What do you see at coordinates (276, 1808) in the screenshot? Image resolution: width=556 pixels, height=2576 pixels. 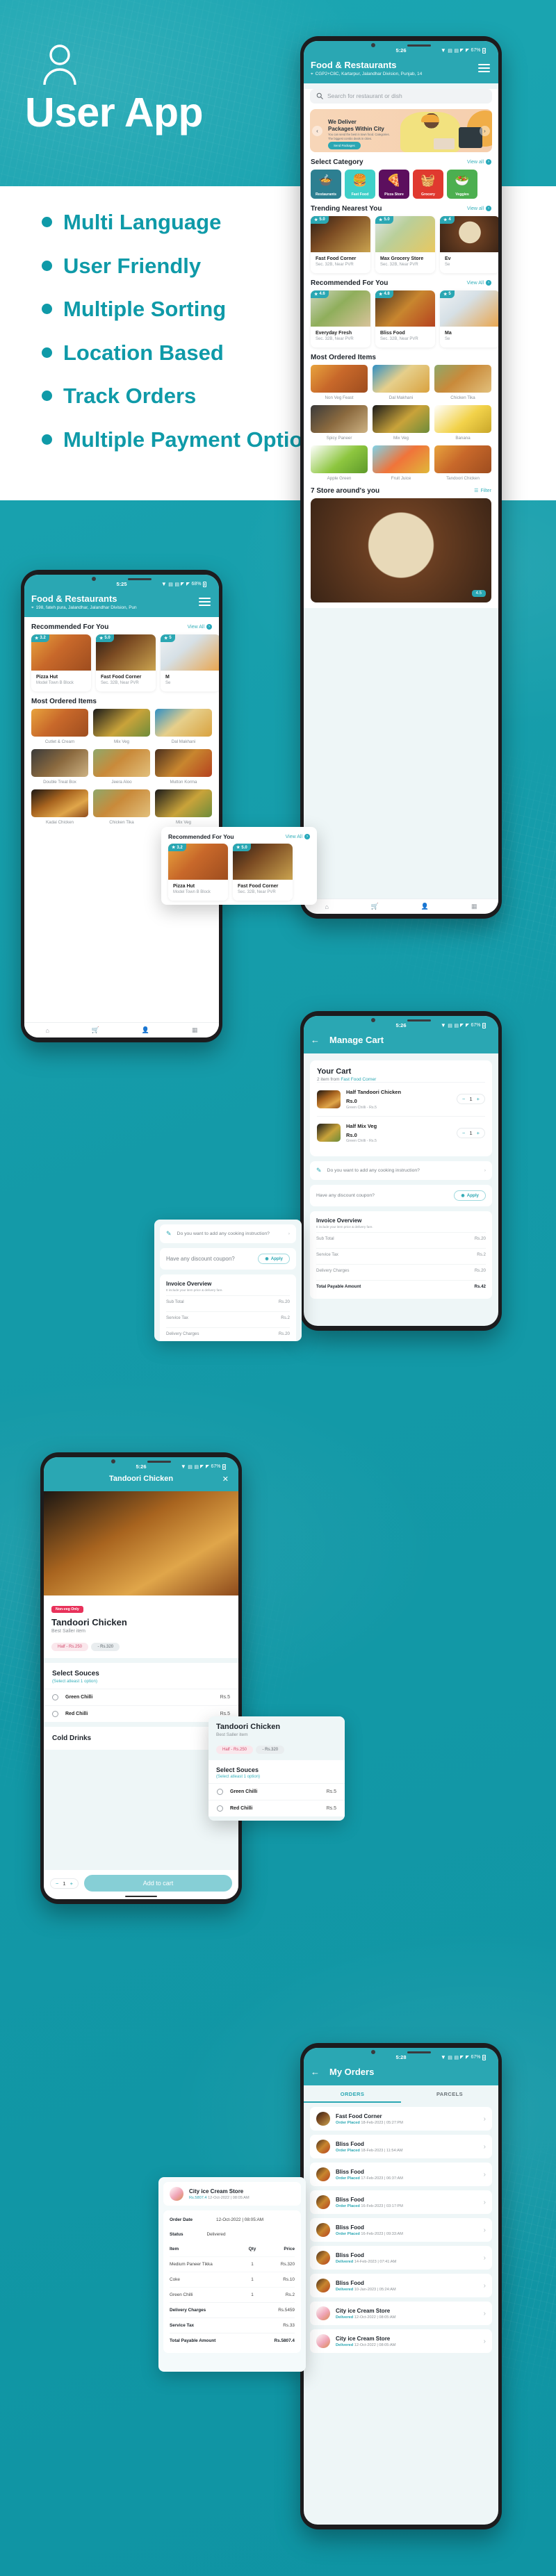 I see `sauce-option-1: Red Chilli Rs.5` at bounding box center [276, 1808].